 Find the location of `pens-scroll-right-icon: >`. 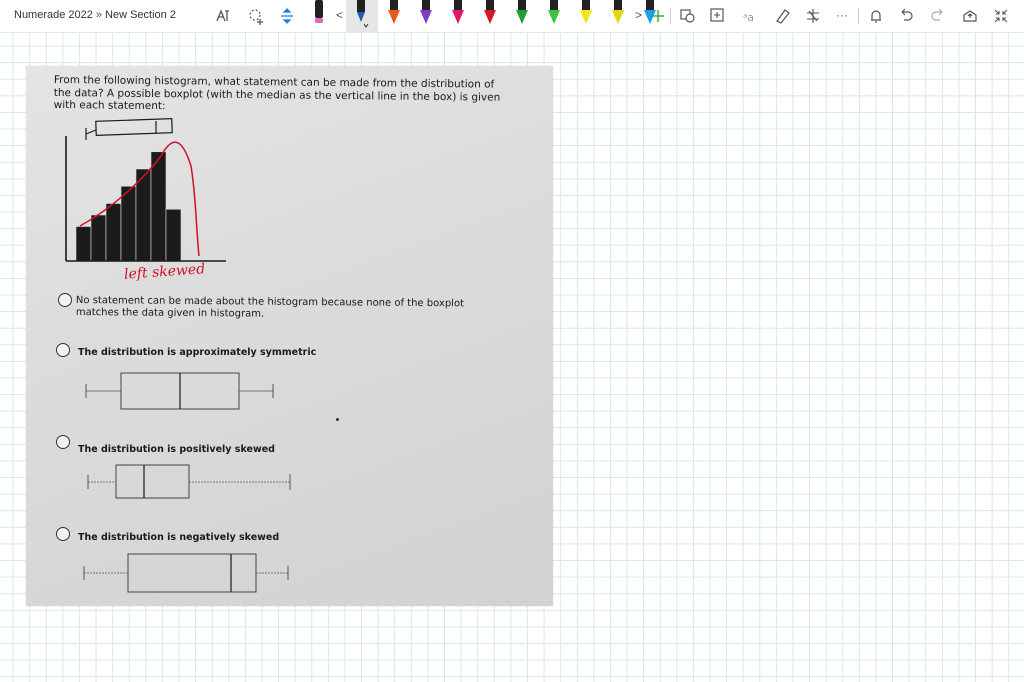

pens-scroll-right-icon: > is located at coordinates (638, 15).